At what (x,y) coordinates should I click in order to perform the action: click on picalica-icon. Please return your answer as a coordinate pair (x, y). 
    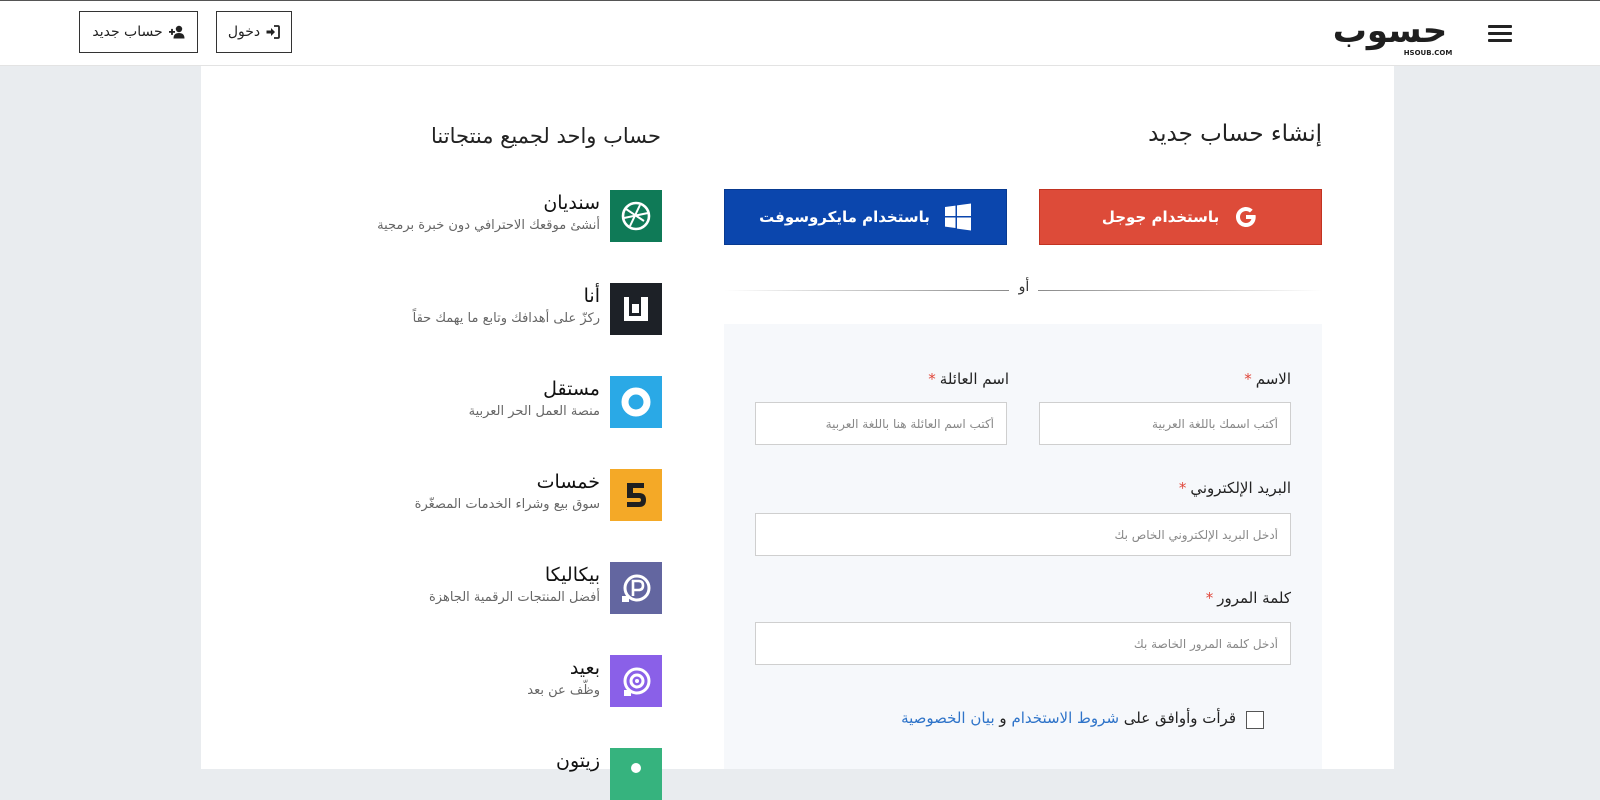
    Looking at the image, I should click on (636, 588).